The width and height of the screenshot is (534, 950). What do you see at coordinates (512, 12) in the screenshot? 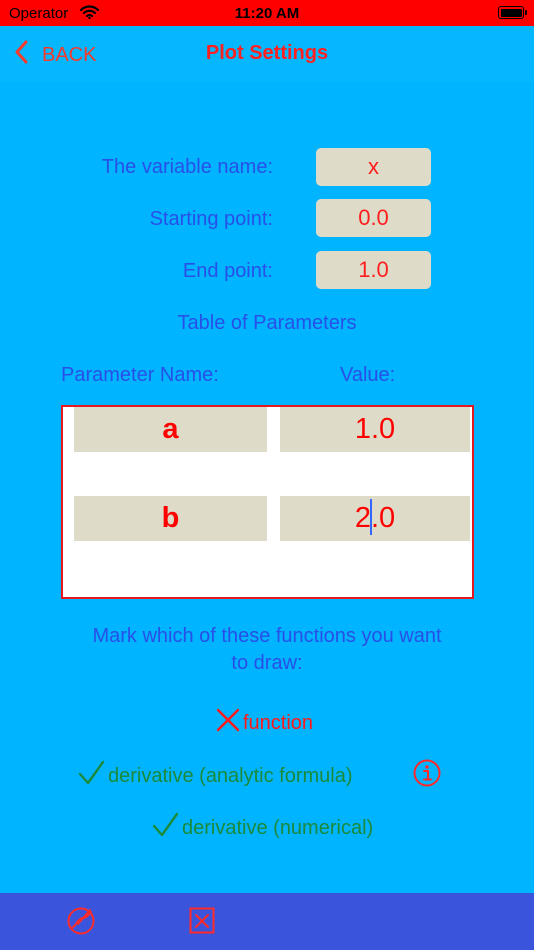
I see `battery-icon` at bounding box center [512, 12].